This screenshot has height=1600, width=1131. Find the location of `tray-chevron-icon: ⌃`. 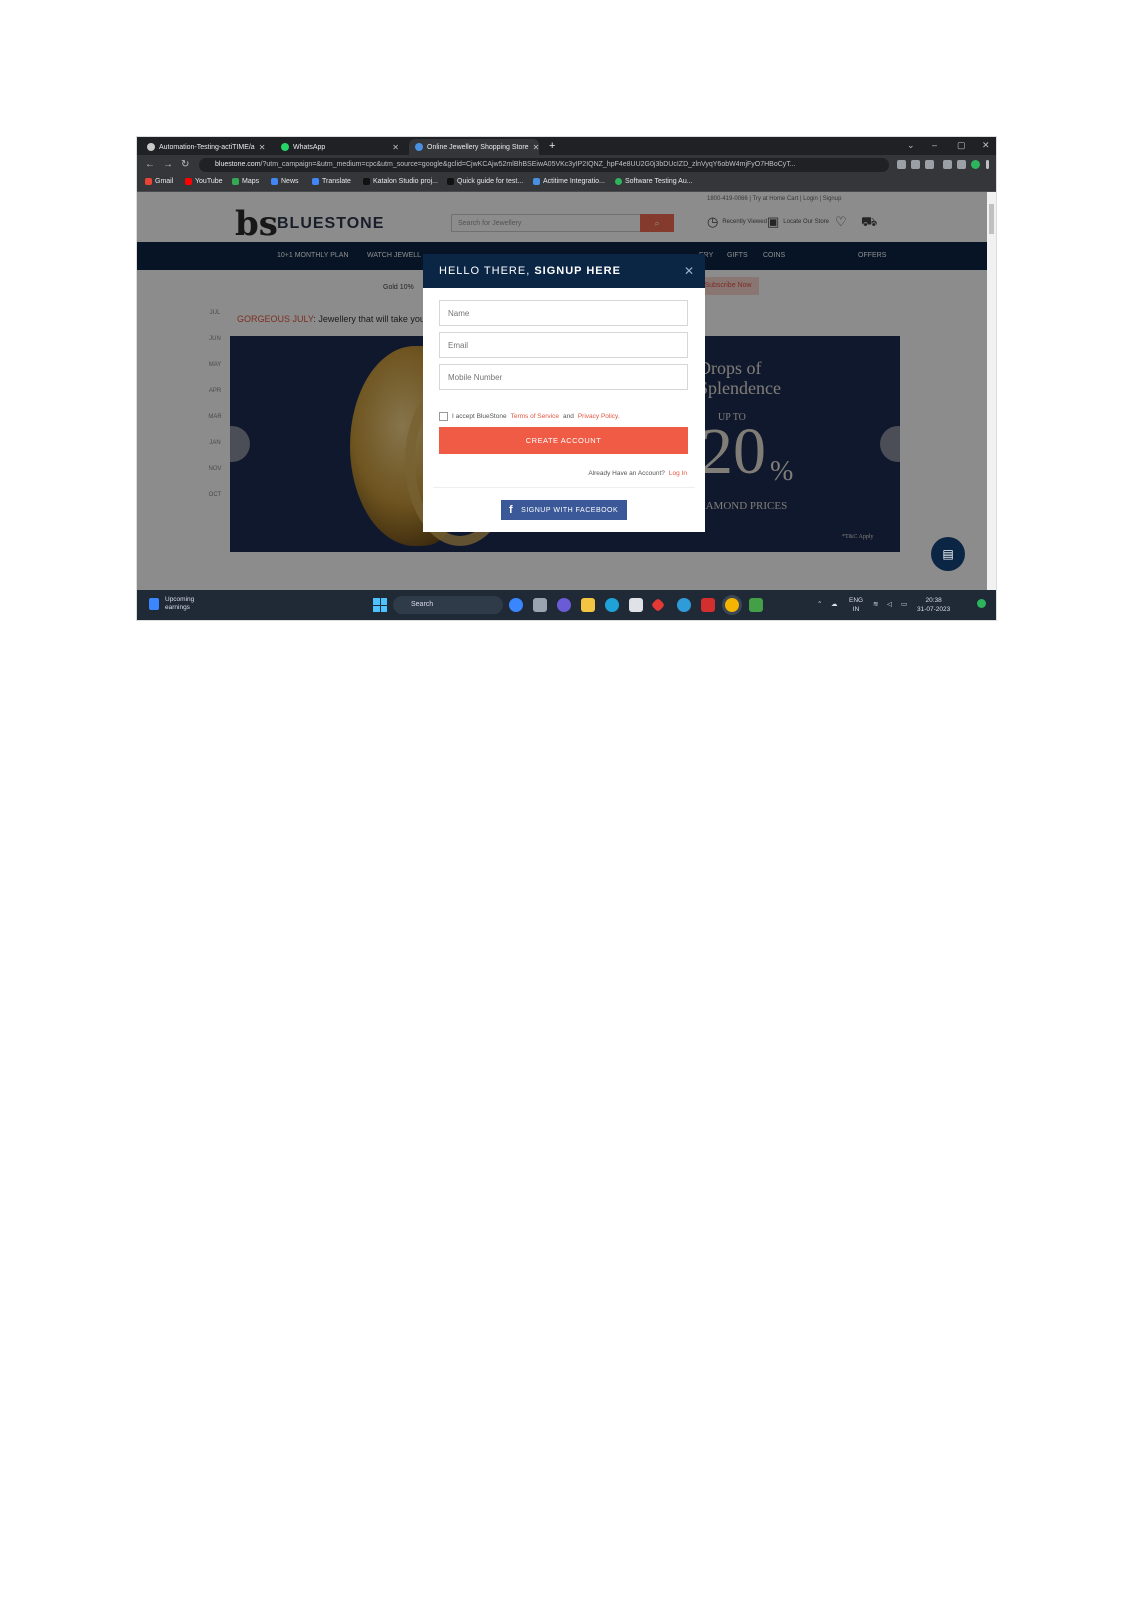

tray-chevron-icon: ⌃ is located at coordinates (819, 604).